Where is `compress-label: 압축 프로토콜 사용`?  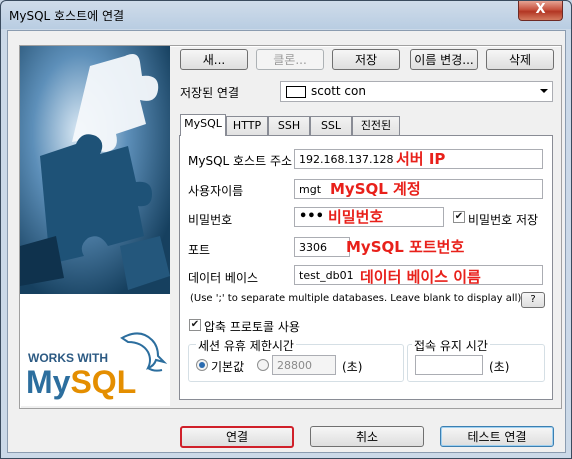
compress-label: 압축 프로토콜 사용 is located at coordinates (252, 327).